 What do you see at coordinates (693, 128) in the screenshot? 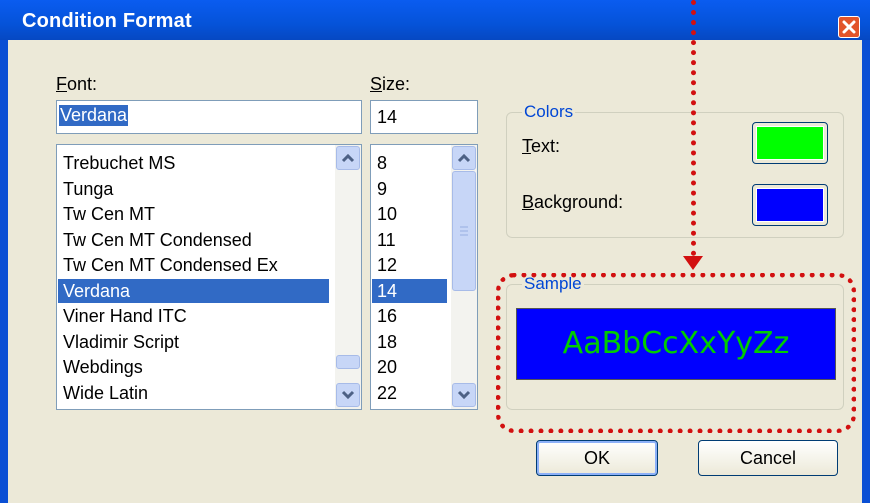
I see `annotation-arrow-line` at bounding box center [693, 128].